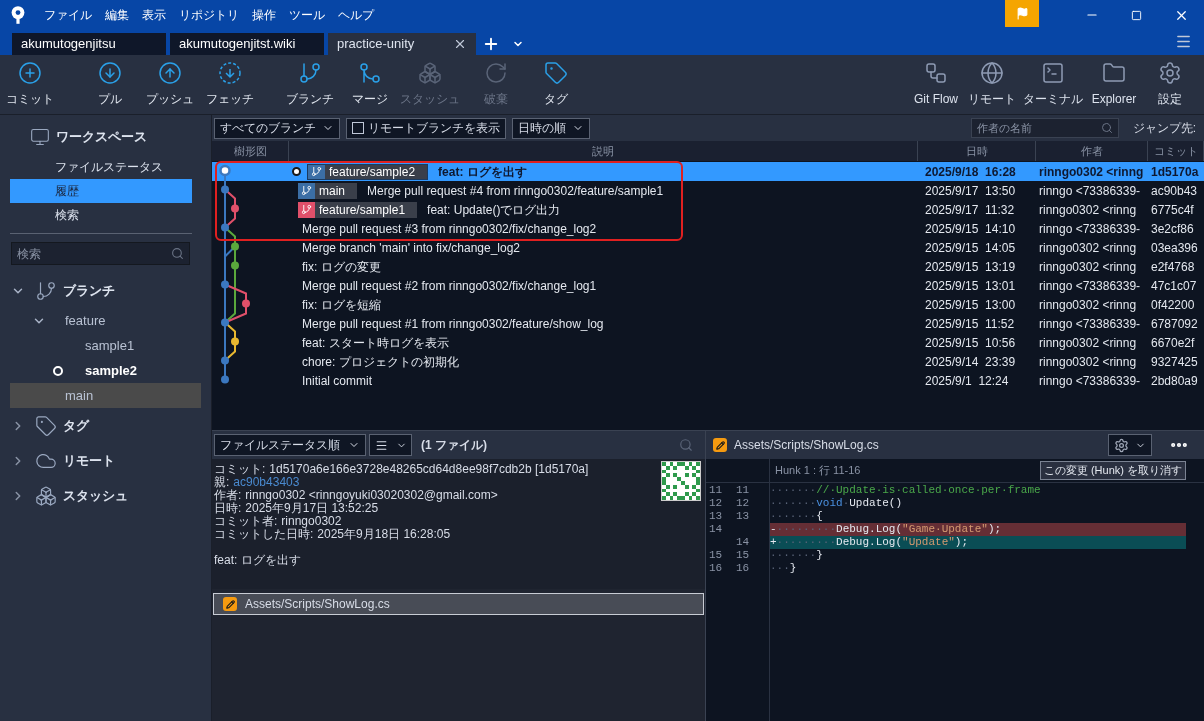 The width and height of the screenshot is (1204, 721). Describe the element at coordinates (277, 128) in the screenshot. I see `branch-filter-dropdown: すべてのブランチ` at that location.